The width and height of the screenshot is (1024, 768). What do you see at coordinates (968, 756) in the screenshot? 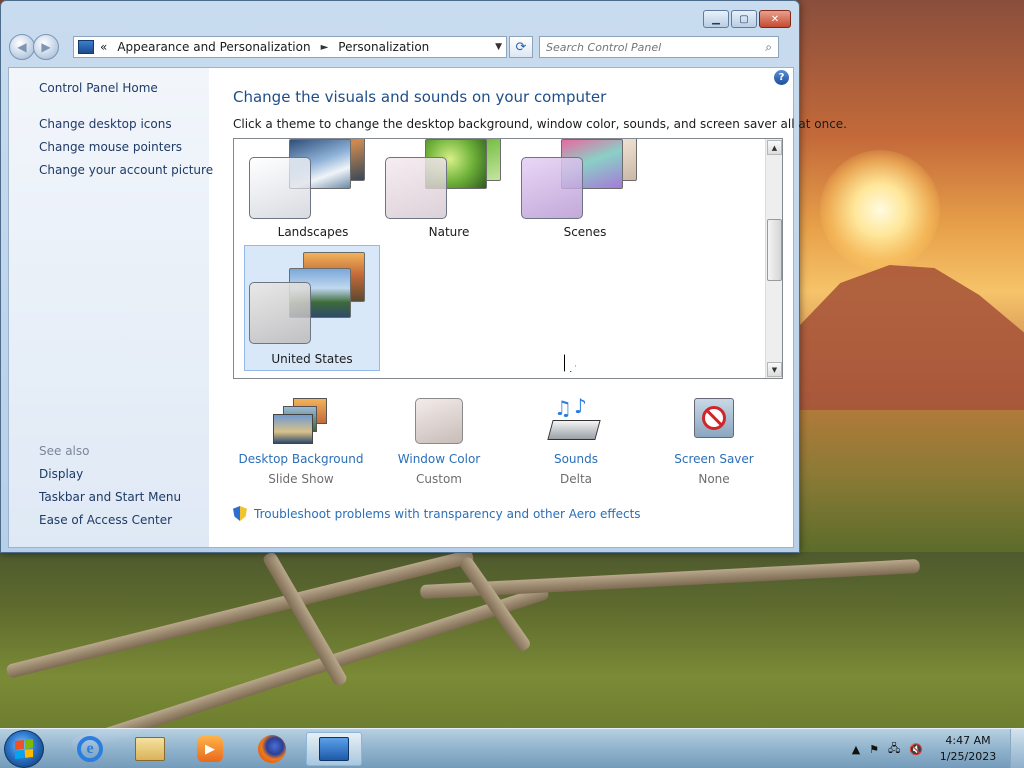
I see `clock-date: 1/25/2023` at bounding box center [968, 756].